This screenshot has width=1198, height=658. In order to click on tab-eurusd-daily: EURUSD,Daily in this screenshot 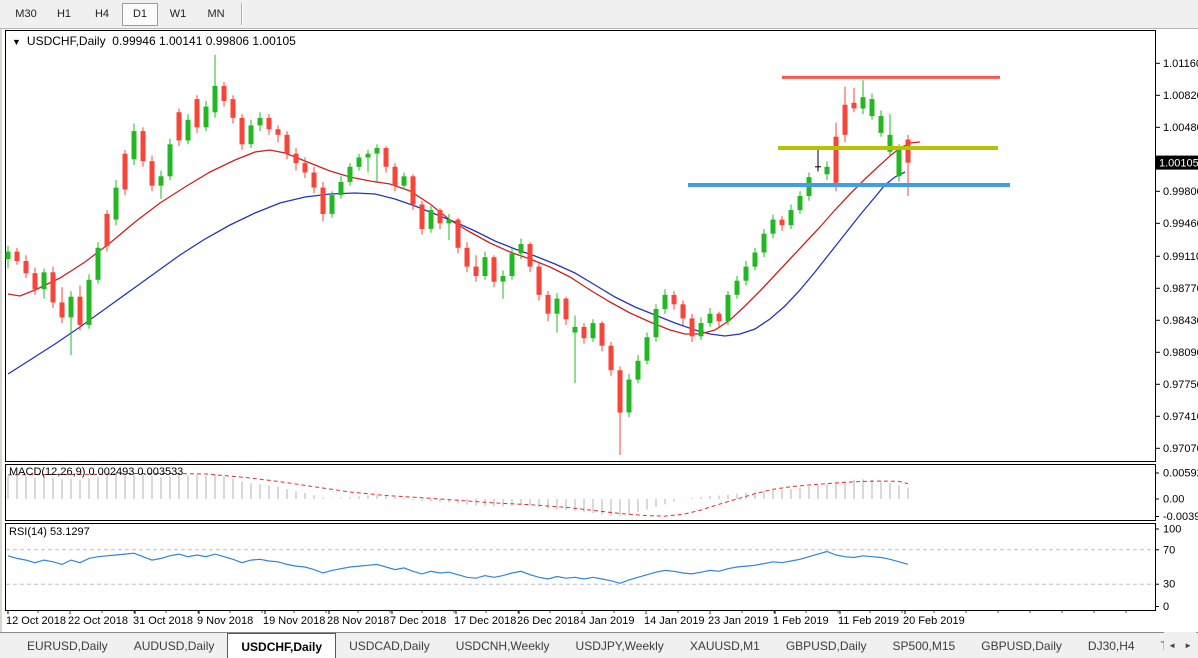, I will do `click(67, 645)`.